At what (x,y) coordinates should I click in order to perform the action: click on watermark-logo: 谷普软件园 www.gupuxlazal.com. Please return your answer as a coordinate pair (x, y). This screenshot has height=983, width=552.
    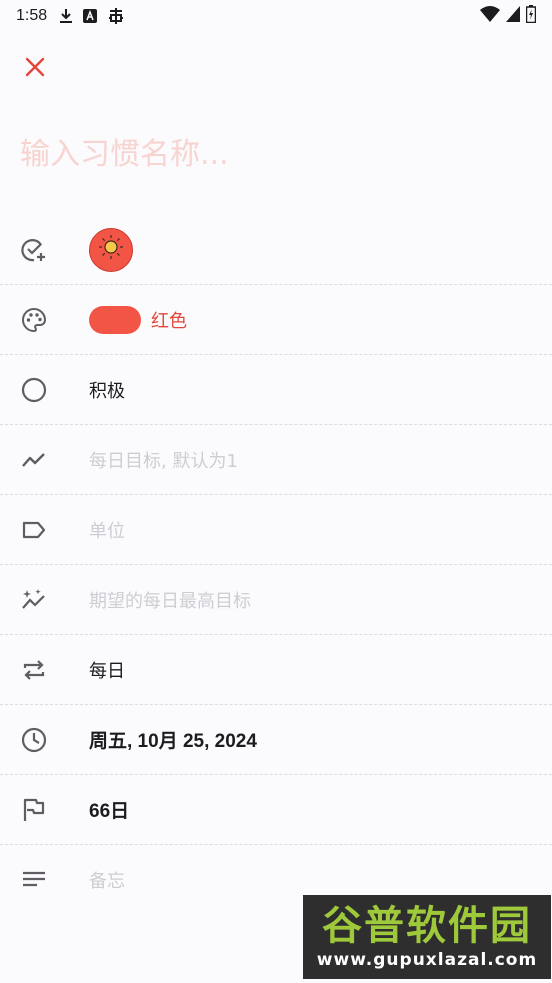
    Looking at the image, I should click on (427, 937).